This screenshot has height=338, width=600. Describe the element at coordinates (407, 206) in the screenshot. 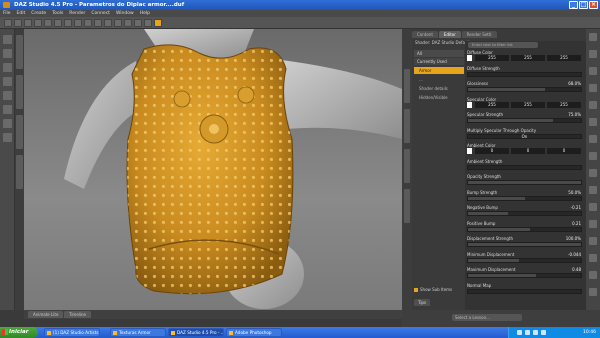

I see `mid-tab-cameras` at that location.